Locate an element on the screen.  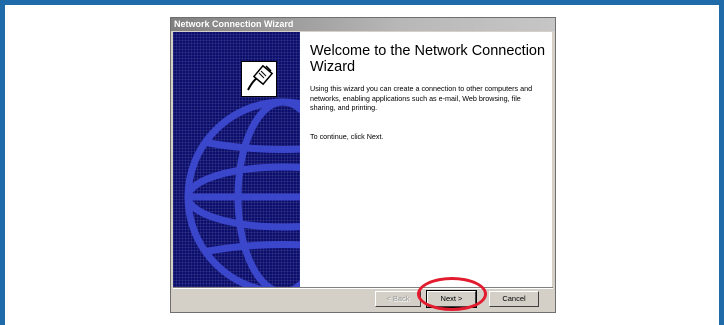
continue-instruction: To continue, click Next. is located at coordinates (347, 136).